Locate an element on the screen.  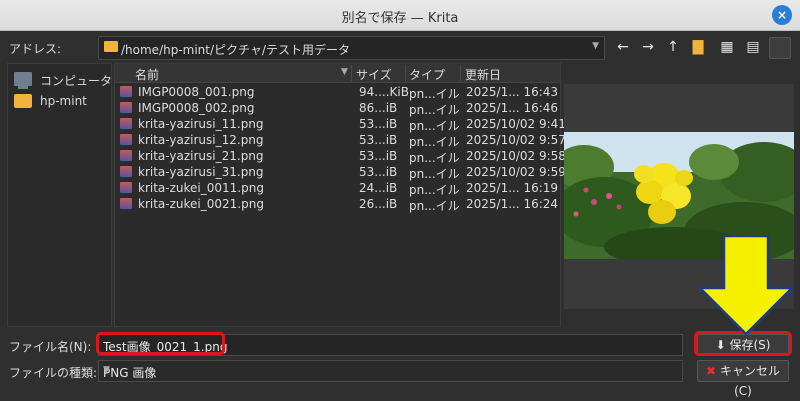
column-header-type: タイプ is located at coordinates (427, 74).